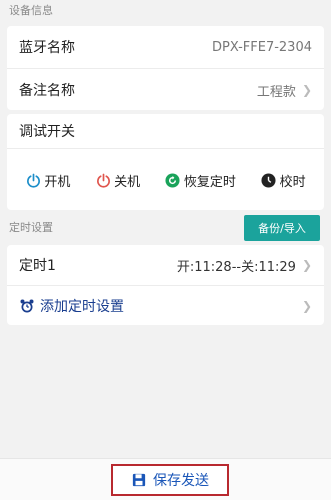  What do you see at coordinates (57, 182) in the screenshot?
I see `power-on-label: 开机` at bounding box center [57, 182].